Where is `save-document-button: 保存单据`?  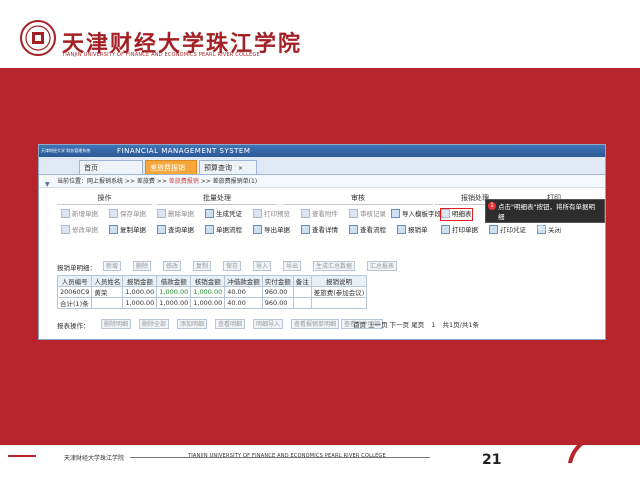 save-document-button: 保存单据 is located at coordinates (127, 214).